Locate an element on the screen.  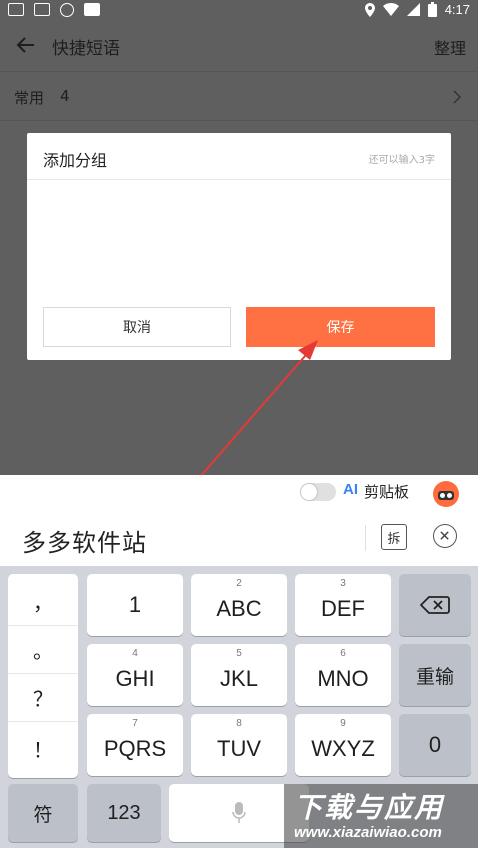
clipboard-label: 剪贴板 is located at coordinates (386, 491).